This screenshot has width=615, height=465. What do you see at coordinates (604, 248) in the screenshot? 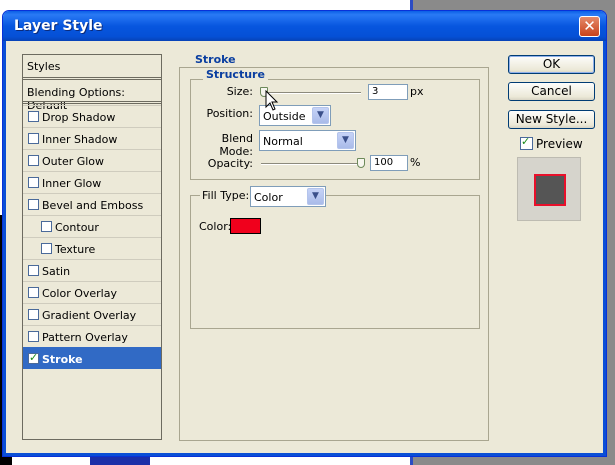
I see `window-frame-right` at bounding box center [604, 248].